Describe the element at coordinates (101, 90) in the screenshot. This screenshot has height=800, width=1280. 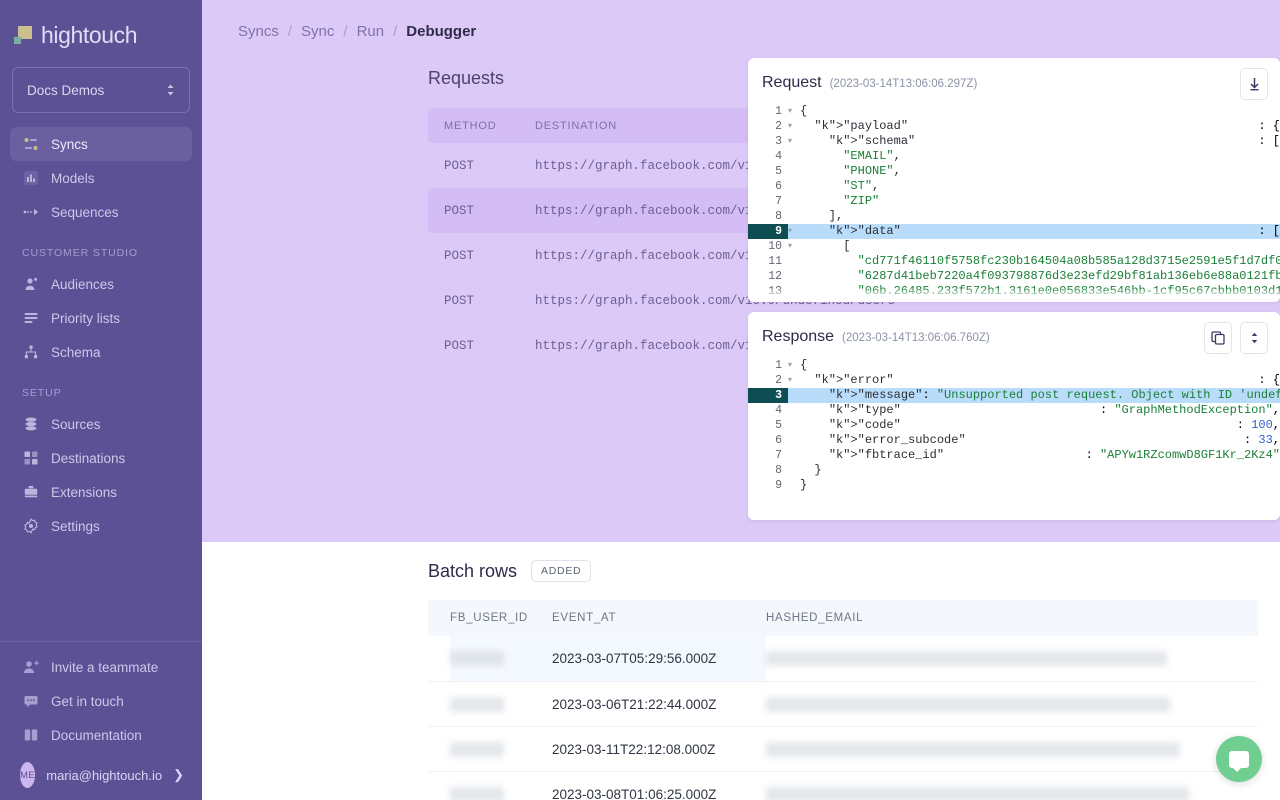
I see `workspace-selector: Docs Demos` at that location.